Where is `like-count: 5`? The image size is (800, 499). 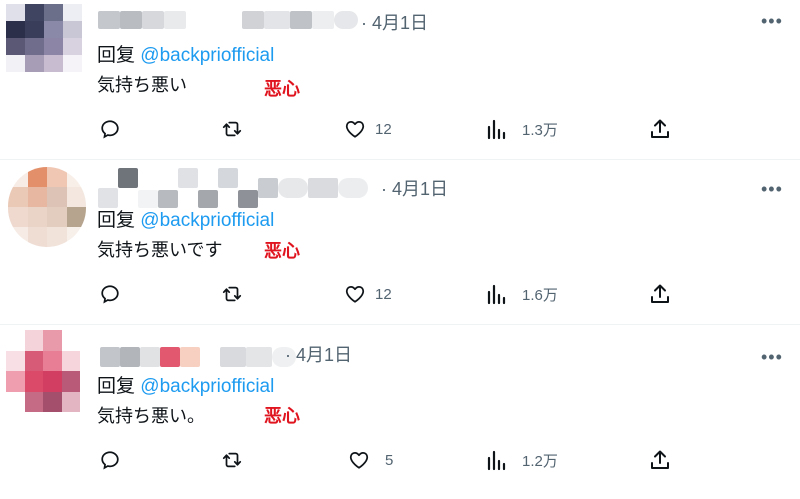 like-count: 5 is located at coordinates (389, 460).